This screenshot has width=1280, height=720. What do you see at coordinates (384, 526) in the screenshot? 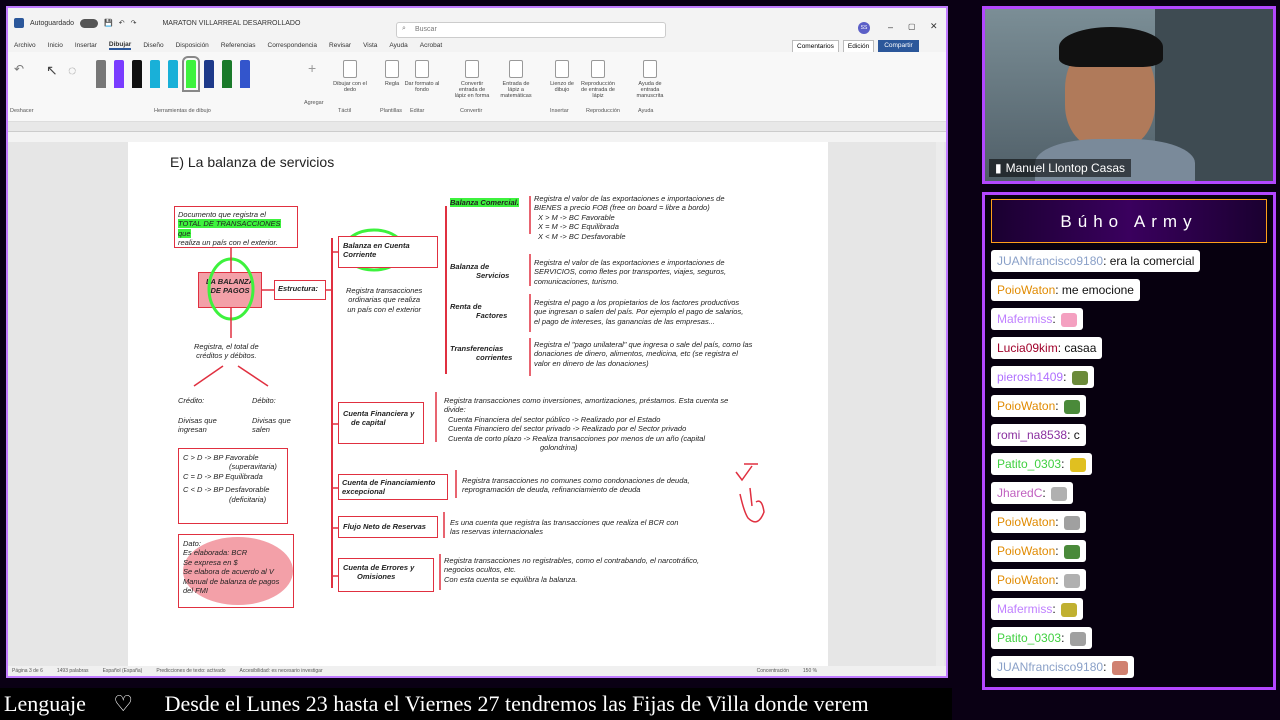
I see `reserves-label: Flujo Neto de Reservas` at bounding box center [384, 526].